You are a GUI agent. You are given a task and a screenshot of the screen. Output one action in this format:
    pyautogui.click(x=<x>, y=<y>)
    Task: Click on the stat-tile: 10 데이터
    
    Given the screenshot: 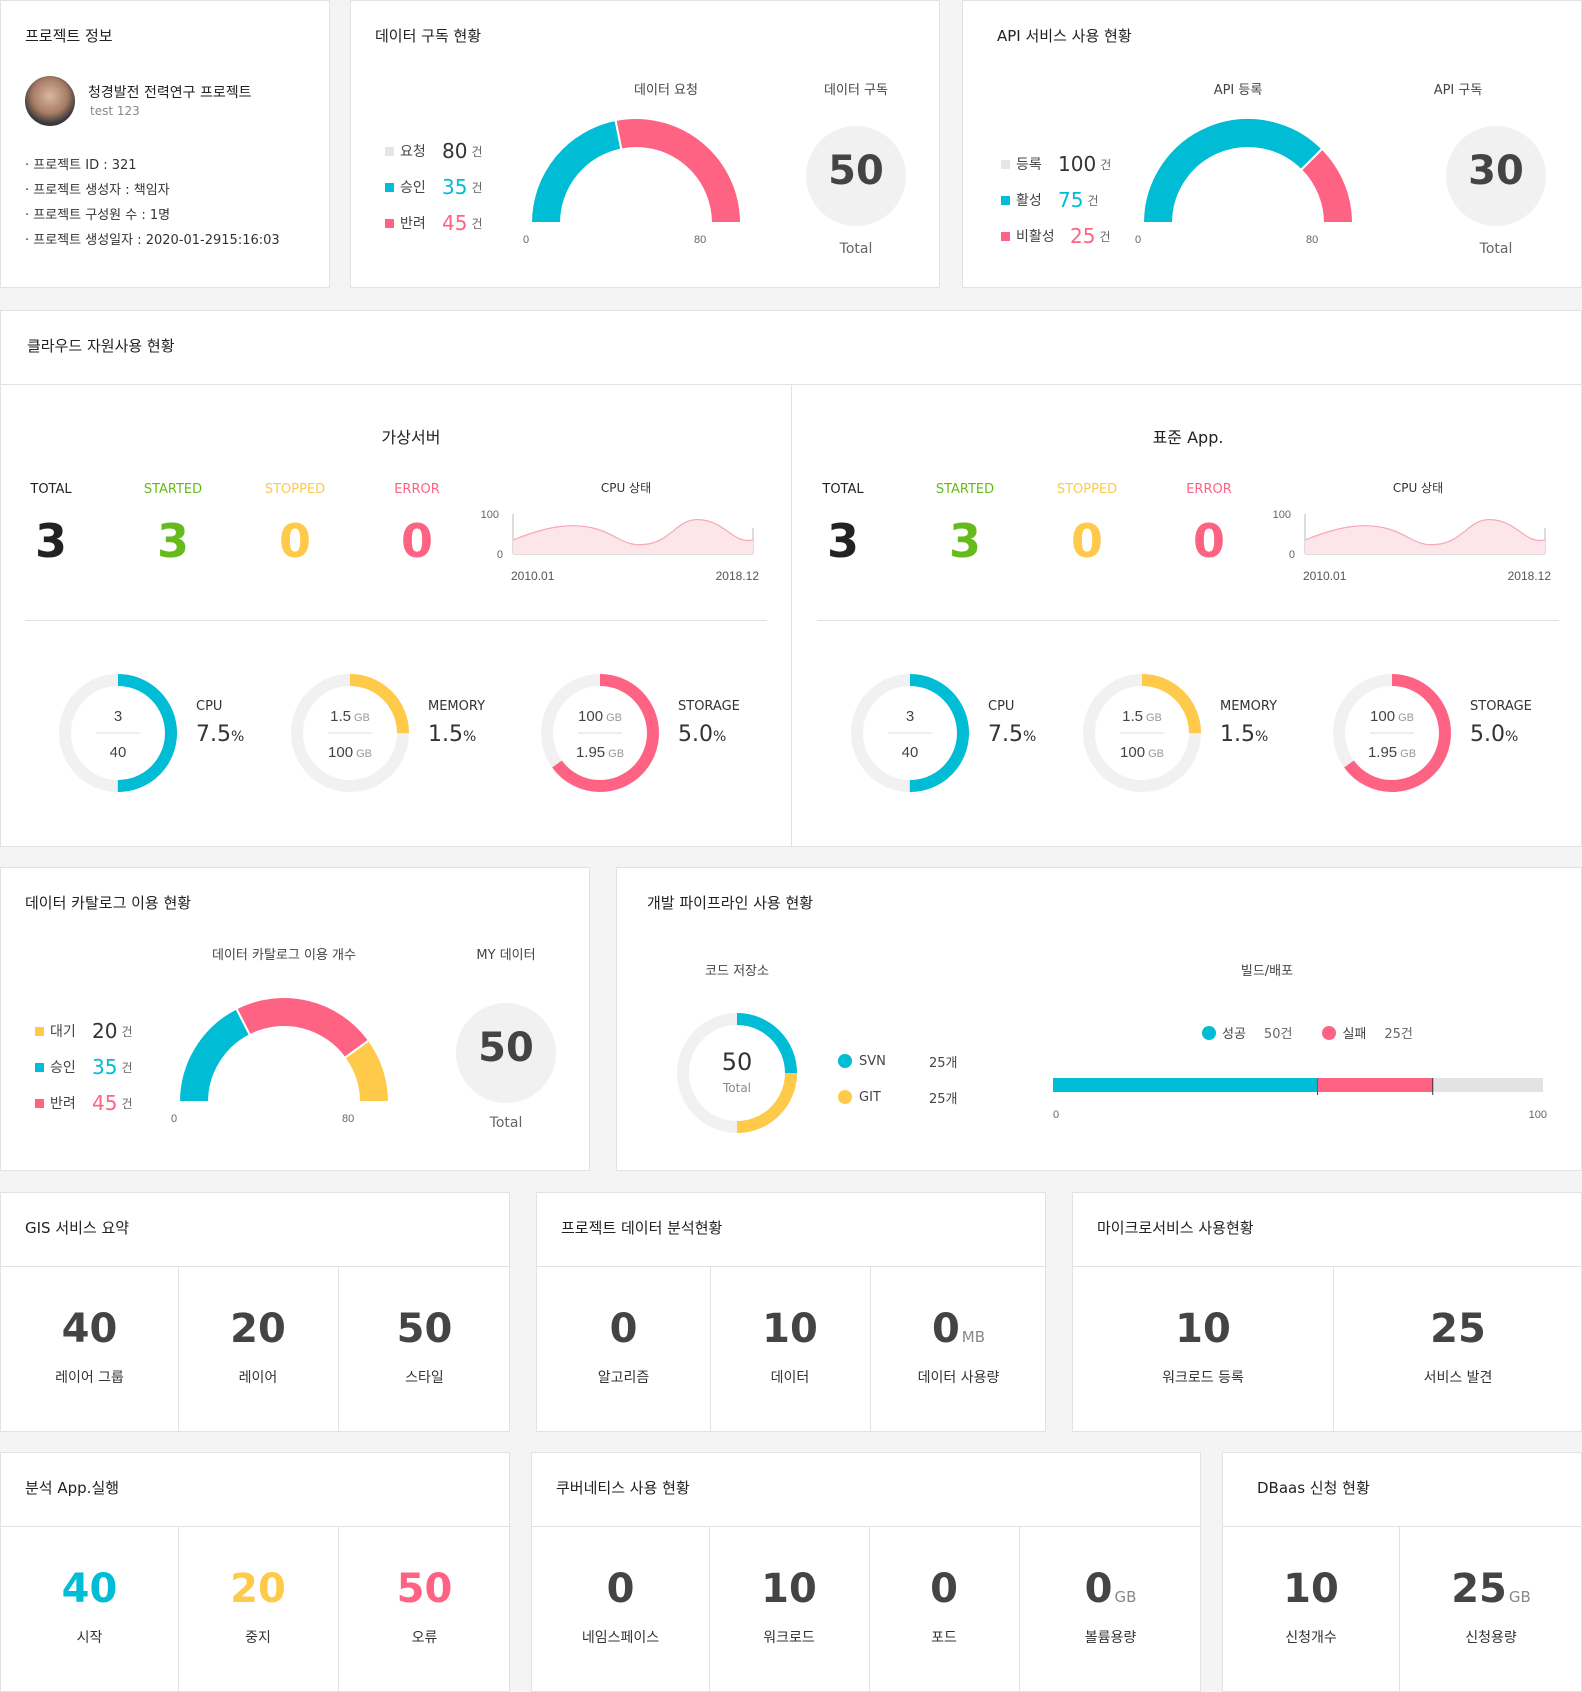 What is the action you would take?
    pyautogui.click(x=790, y=1348)
    